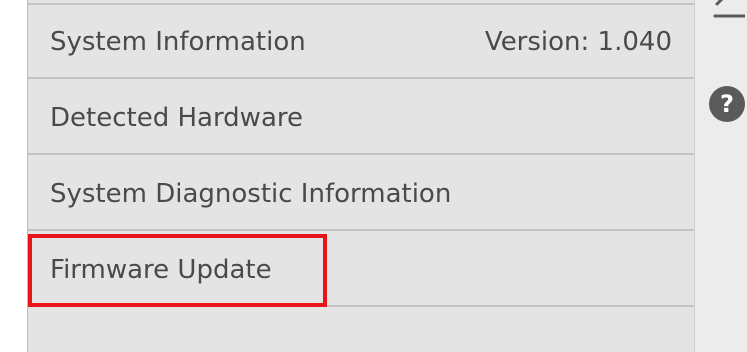  I want to click on help-icon: ?, so click(727, 104).